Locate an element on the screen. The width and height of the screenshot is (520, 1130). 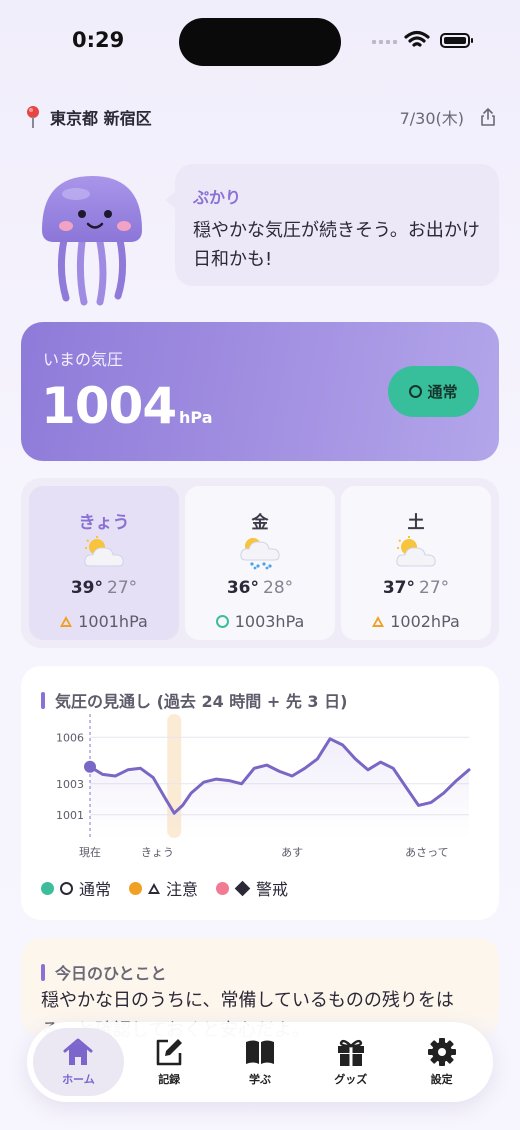
forecast-day-name: 金 is located at coordinates (260, 523).